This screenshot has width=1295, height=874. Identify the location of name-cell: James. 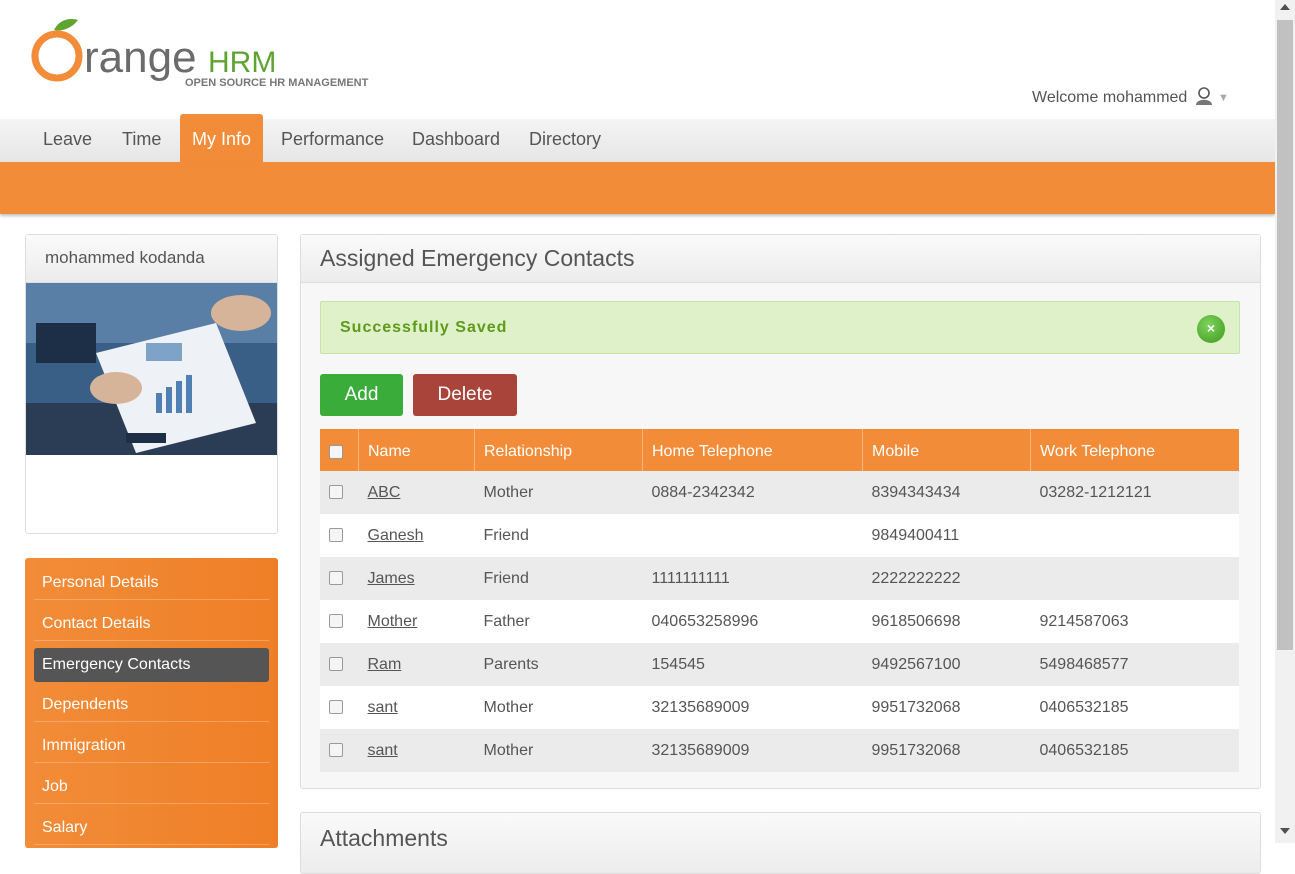
(416, 578).